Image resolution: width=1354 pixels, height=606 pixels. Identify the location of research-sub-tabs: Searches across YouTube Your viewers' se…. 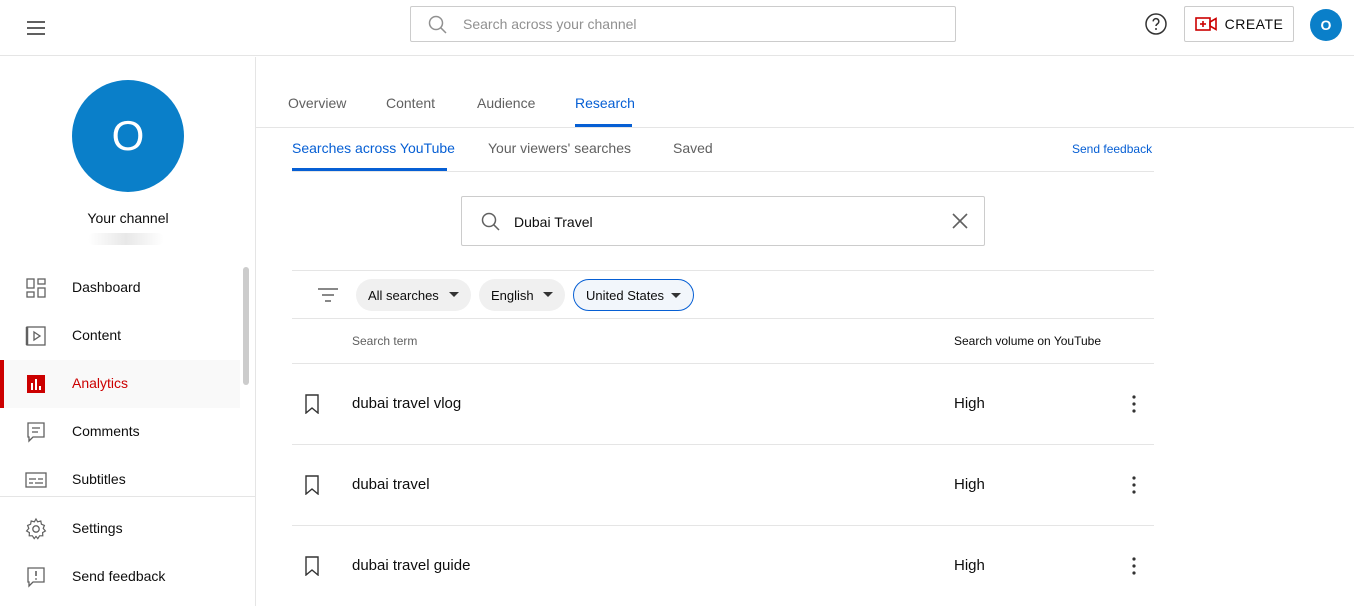
(723, 150).